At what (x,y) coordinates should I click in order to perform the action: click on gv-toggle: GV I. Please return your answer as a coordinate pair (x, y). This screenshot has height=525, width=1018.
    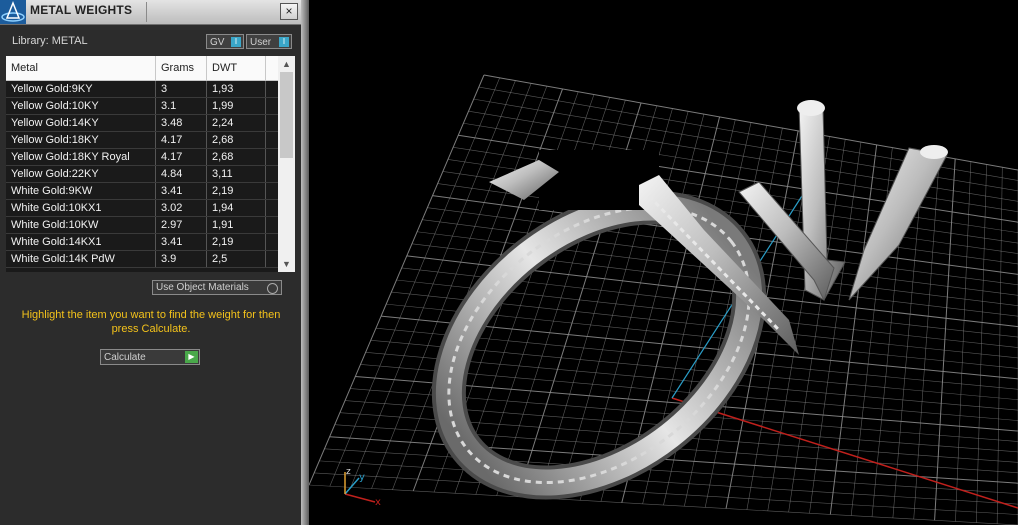
    Looking at the image, I should click on (225, 41).